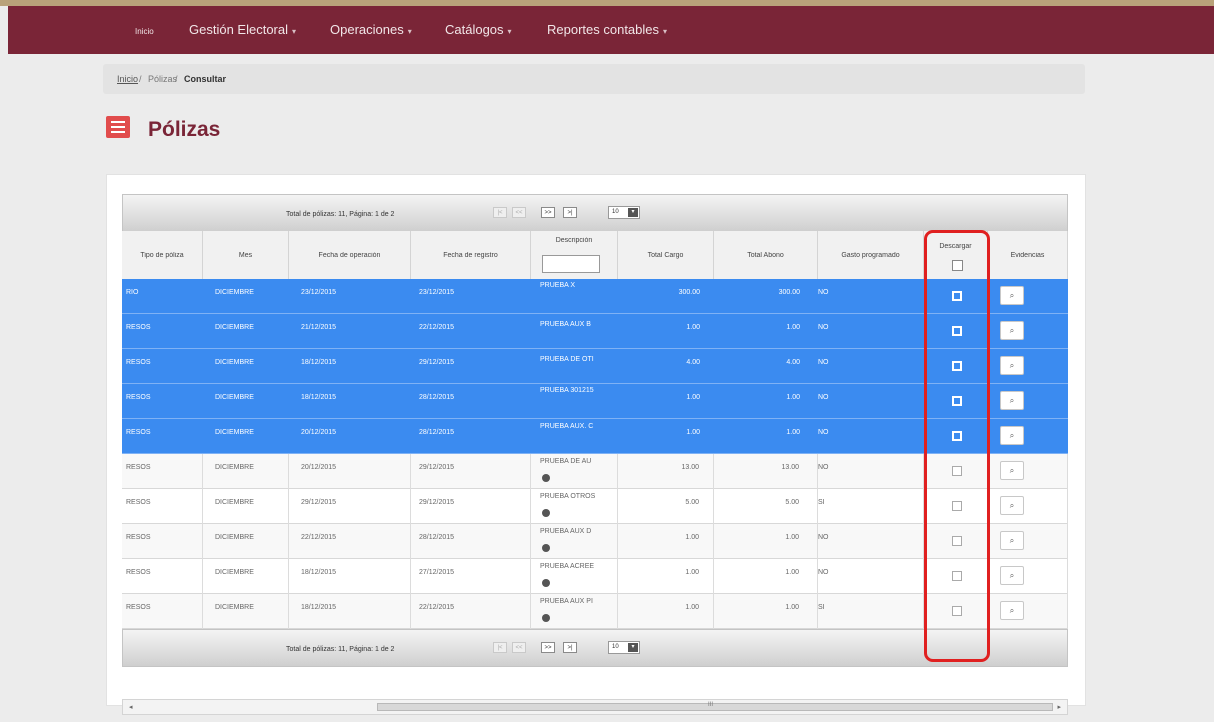  What do you see at coordinates (871, 255) in the screenshot?
I see `col-gasto-programado: Gasto programado` at bounding box center [871, 255].